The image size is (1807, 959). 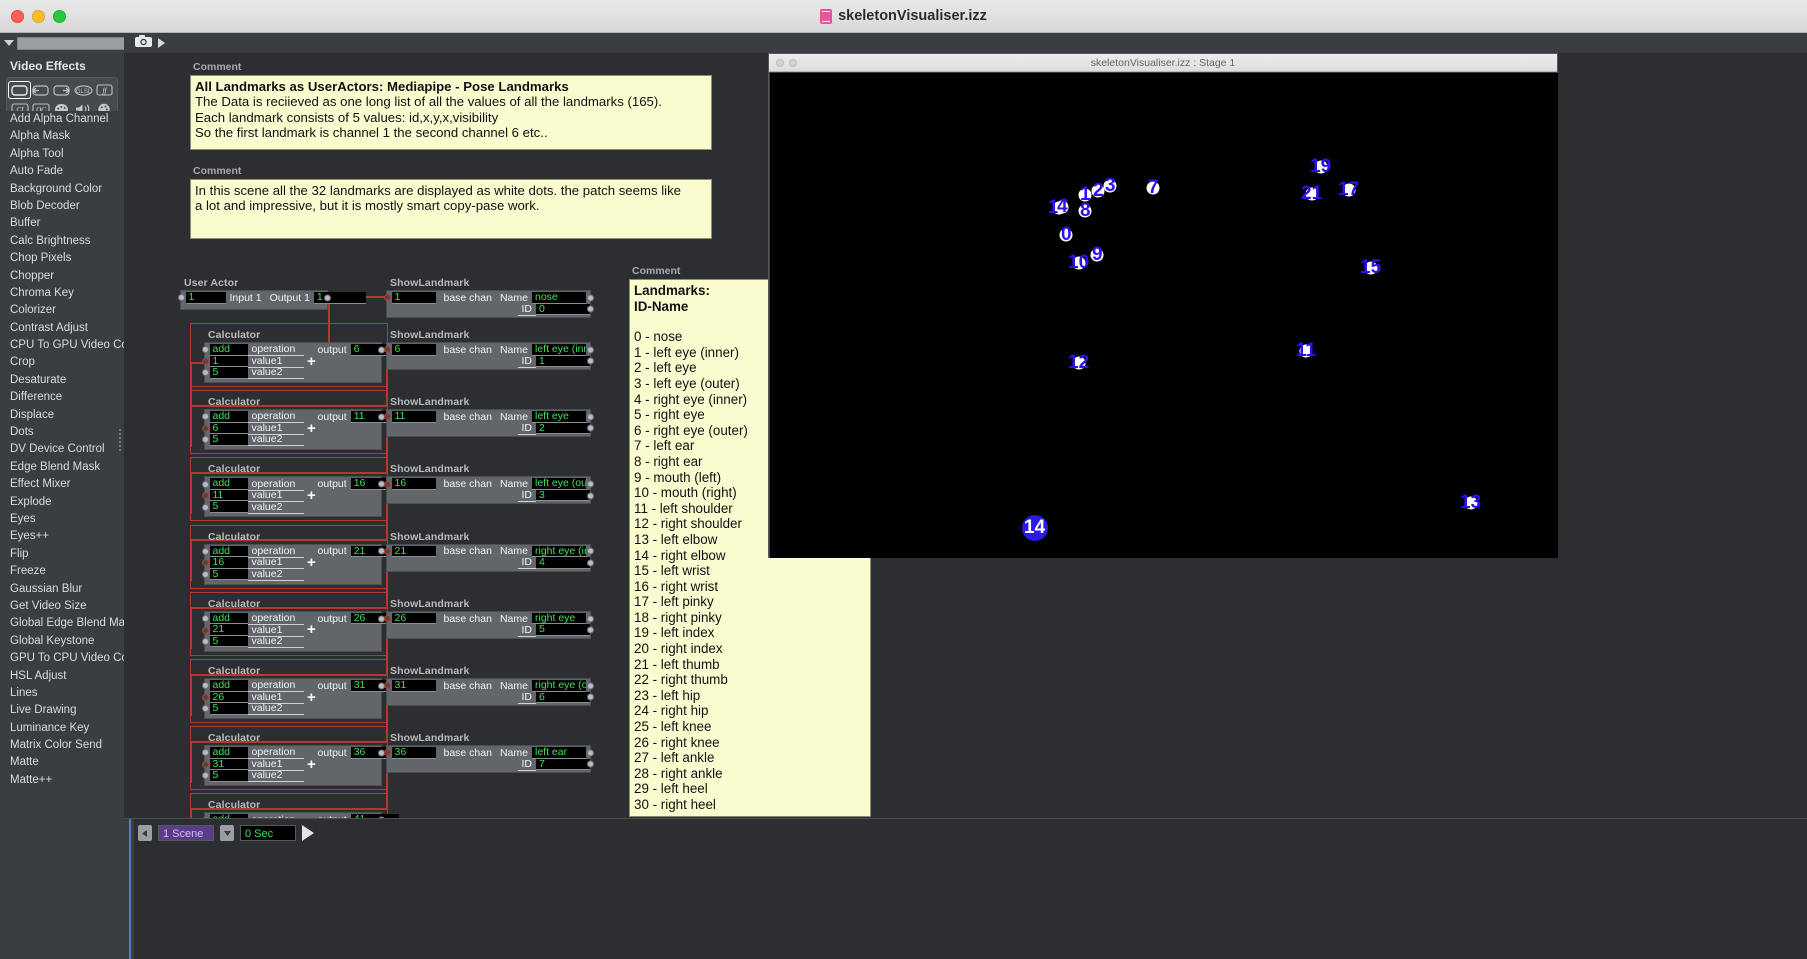 I want to click on node-body: add operation output 11 6 value1 +5 value2, so click(x=300, y=430).